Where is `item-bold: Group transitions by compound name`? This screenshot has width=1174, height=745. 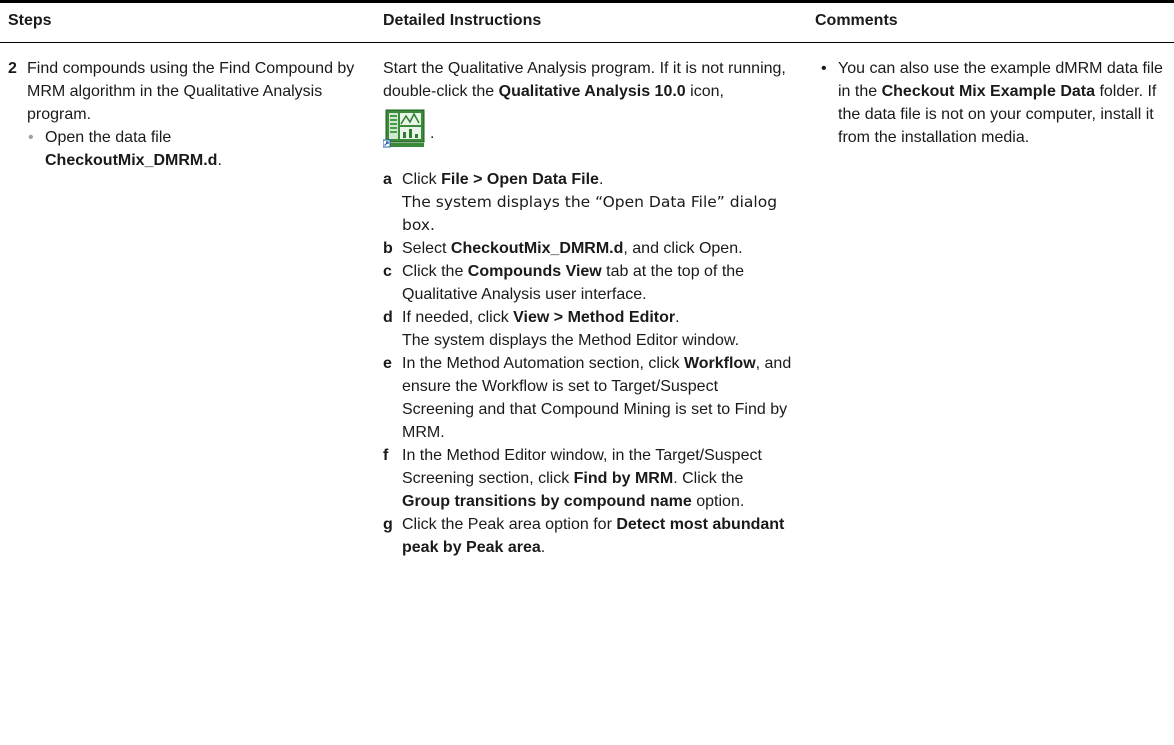
item-bold: Group transitions by compound name is located at coordinates (547, 501).